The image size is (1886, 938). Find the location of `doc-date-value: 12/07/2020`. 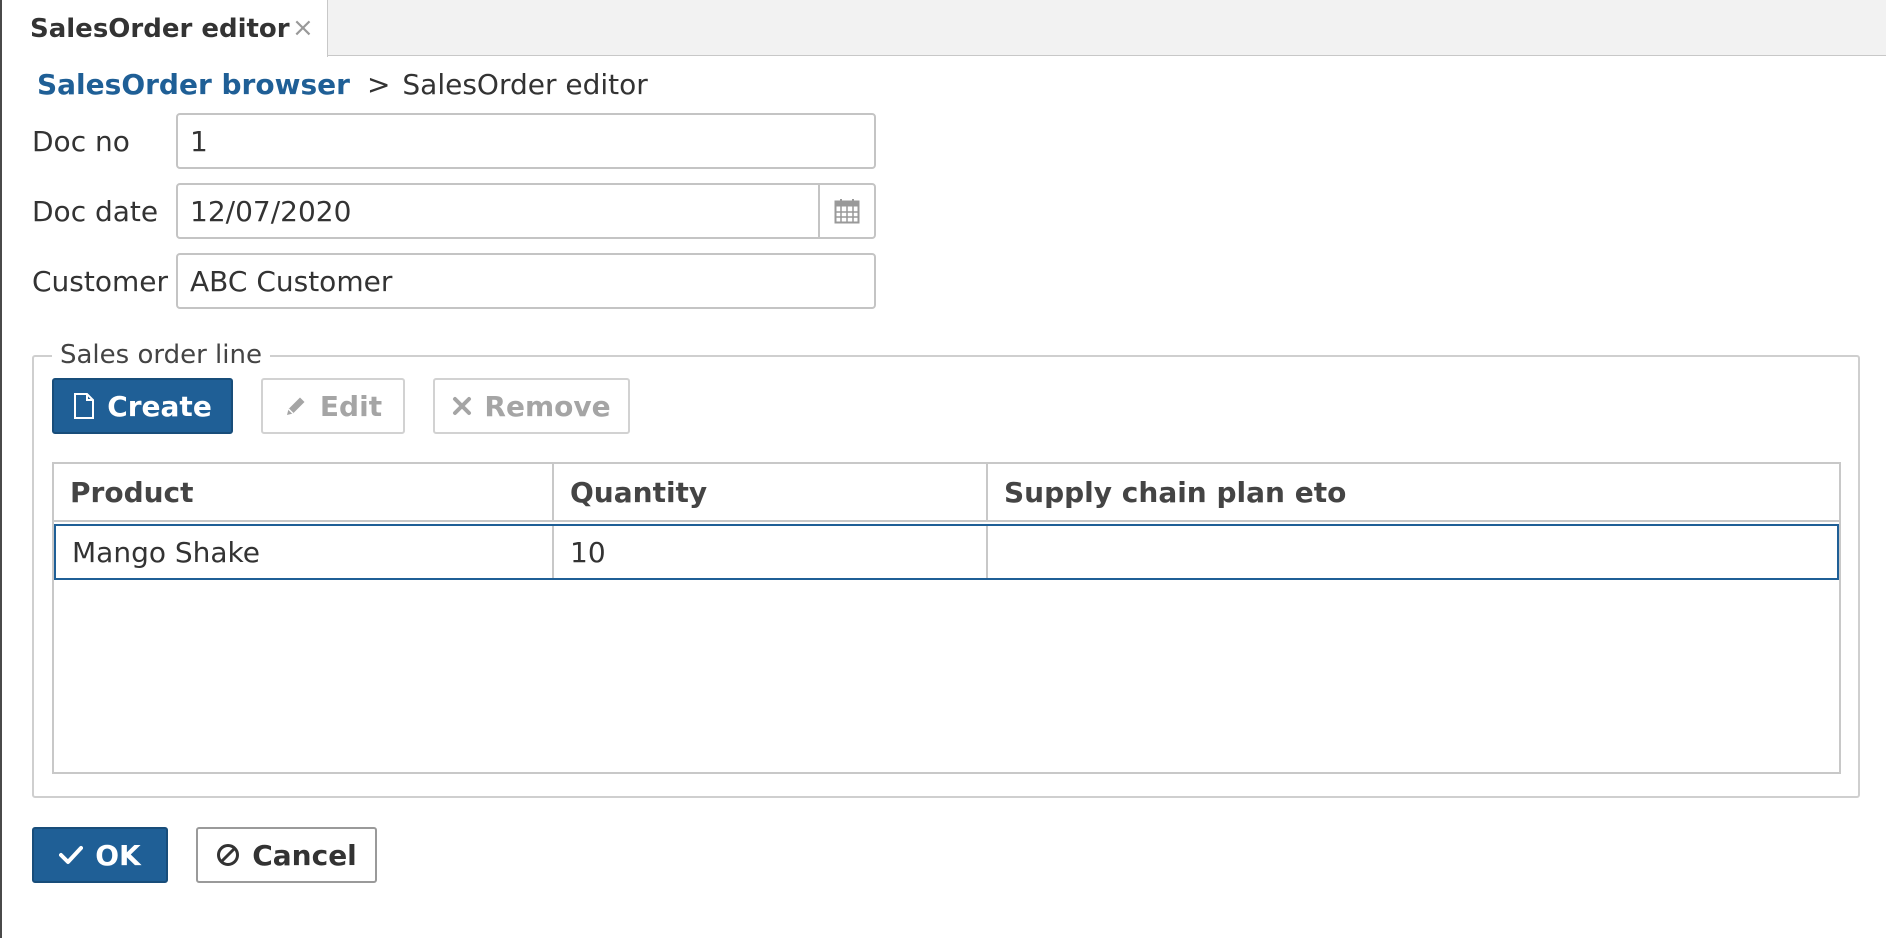

doc-date-value: 12/07/2020 is located at coordinates (271, 211).